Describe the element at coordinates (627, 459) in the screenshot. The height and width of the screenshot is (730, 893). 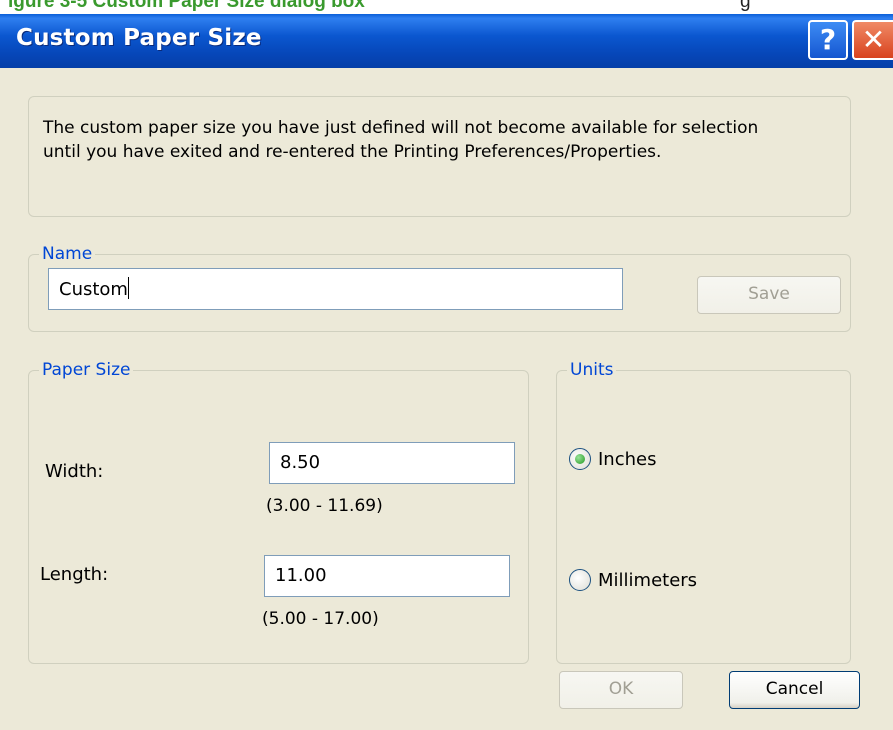
I see `inches-label: Inches` at that location.